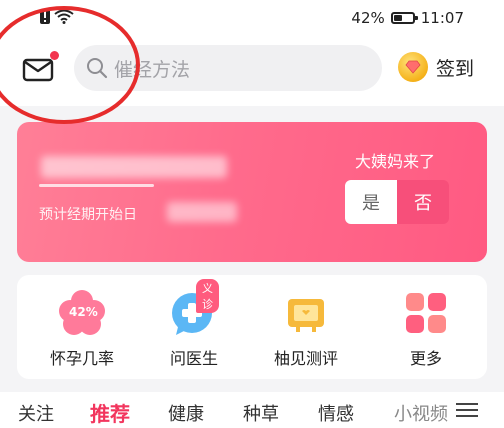  I want to click on status-bar: 42% 11:07, so click(252, 18).